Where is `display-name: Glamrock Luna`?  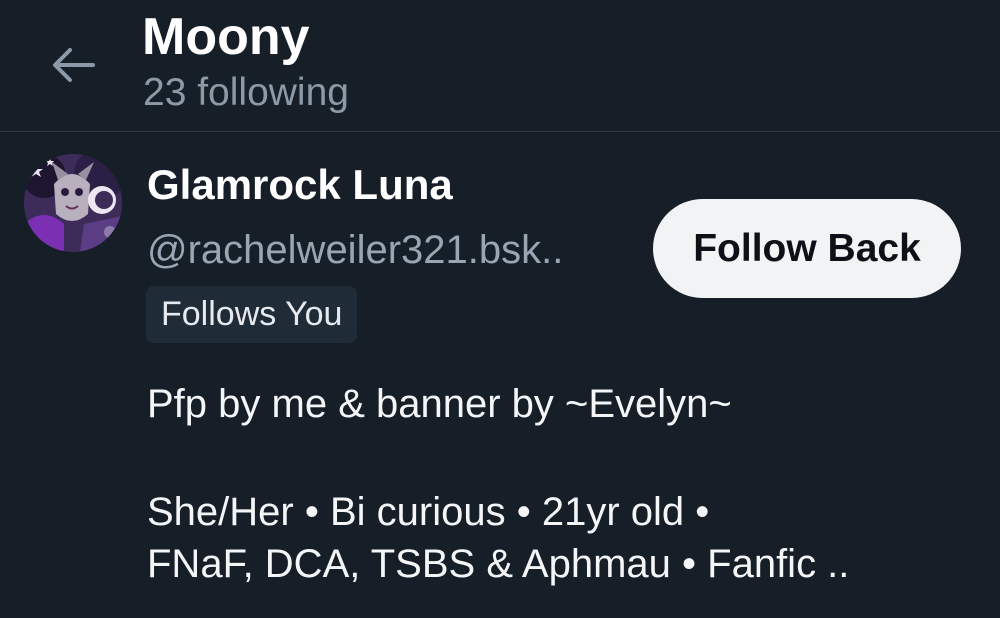
display-name: Glamrock Luna is located at coordinates (300, 185).